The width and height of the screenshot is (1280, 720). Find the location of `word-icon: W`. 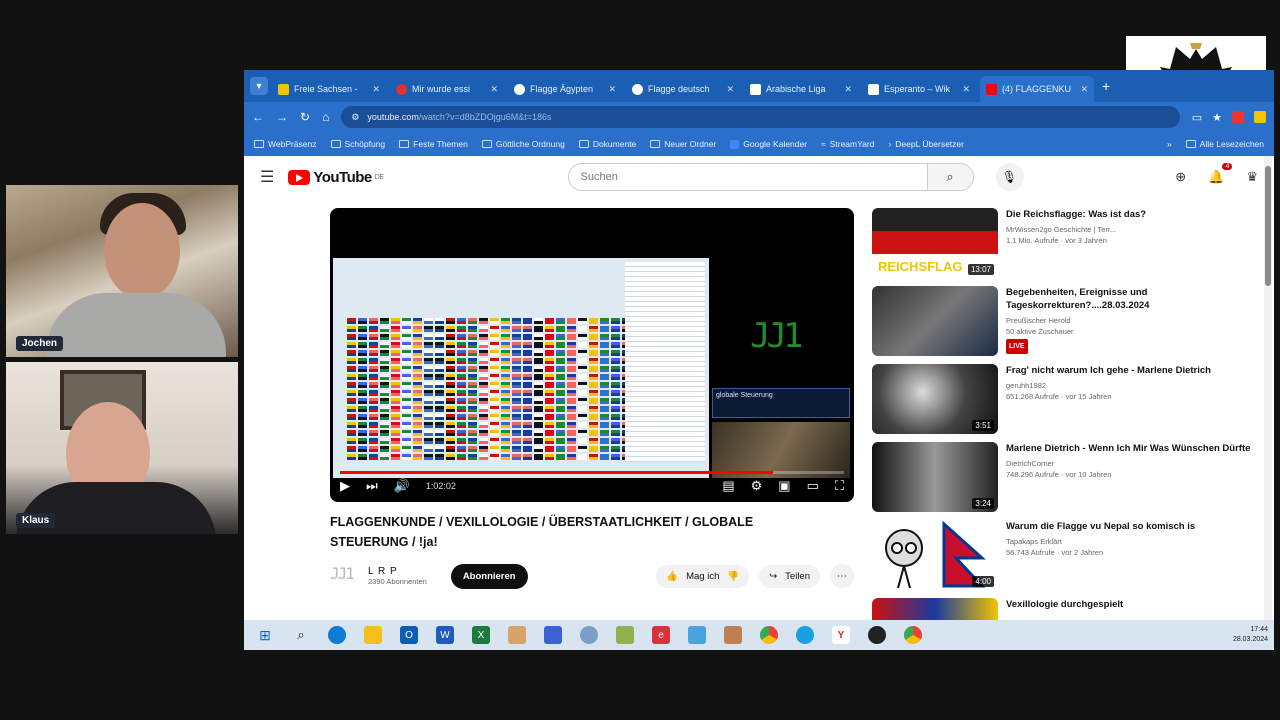

word-icon: W is located at coordinates (445, 635).